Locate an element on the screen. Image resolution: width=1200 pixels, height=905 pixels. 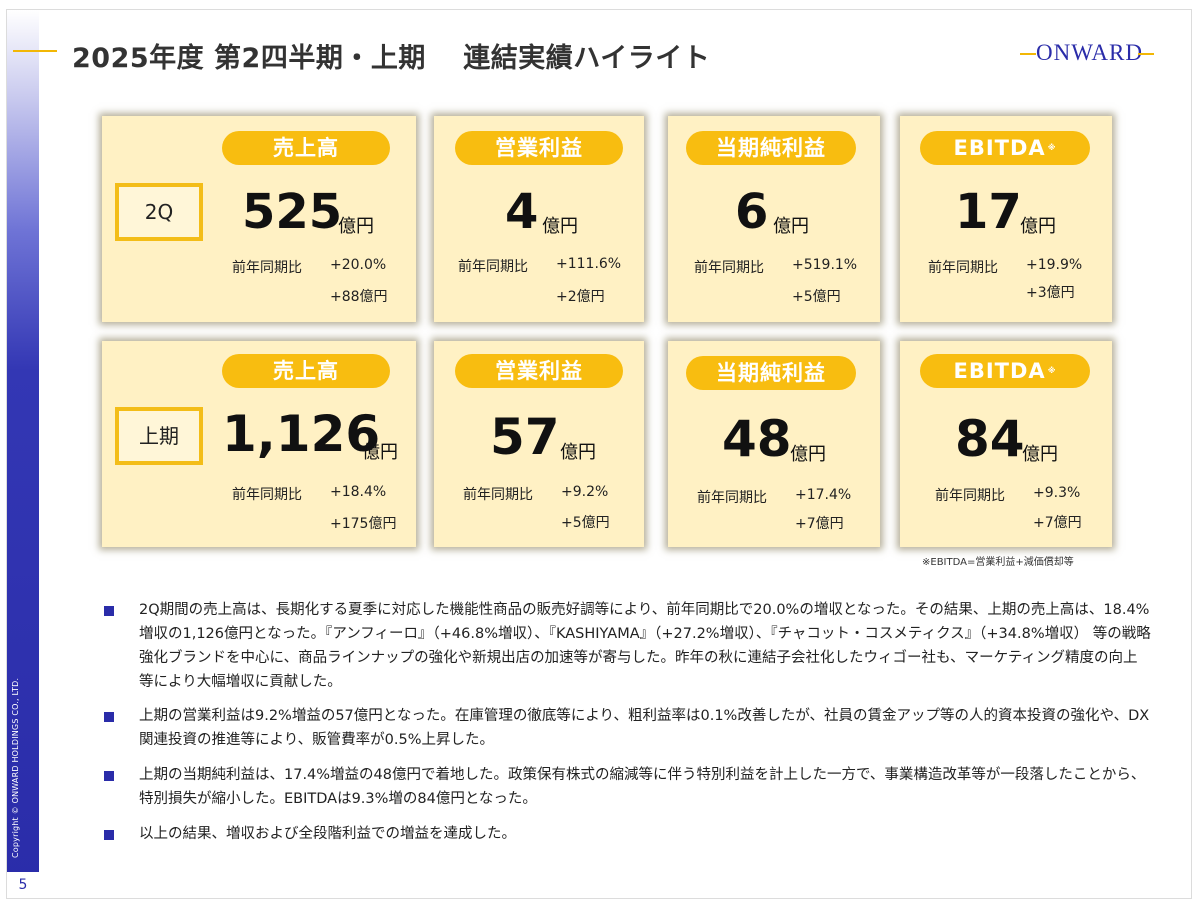
pill-h1-ebitda-mark: ※ is located at coordinates (1052, 370).